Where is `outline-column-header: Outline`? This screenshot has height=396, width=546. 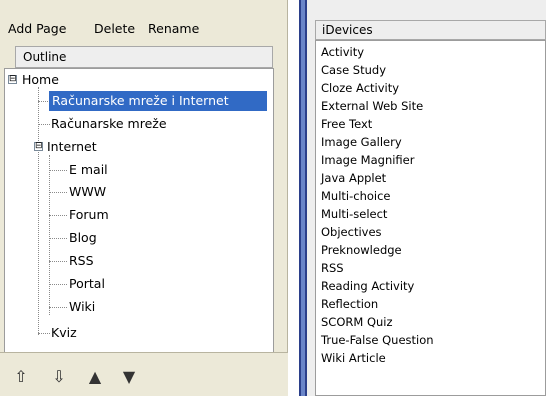
outline-column-header: Outline is located at coordinates (144, 57).